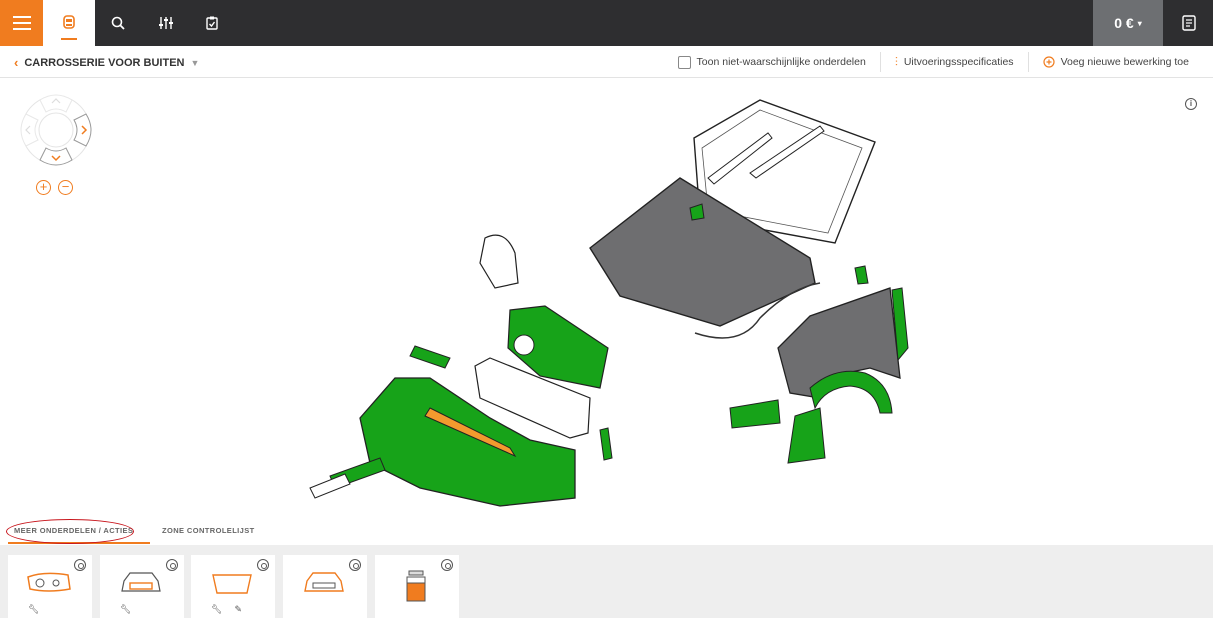 This screenshot has height=618, width=1213. I want to click on car-front-card: 🔧︎, so click(142, 586).